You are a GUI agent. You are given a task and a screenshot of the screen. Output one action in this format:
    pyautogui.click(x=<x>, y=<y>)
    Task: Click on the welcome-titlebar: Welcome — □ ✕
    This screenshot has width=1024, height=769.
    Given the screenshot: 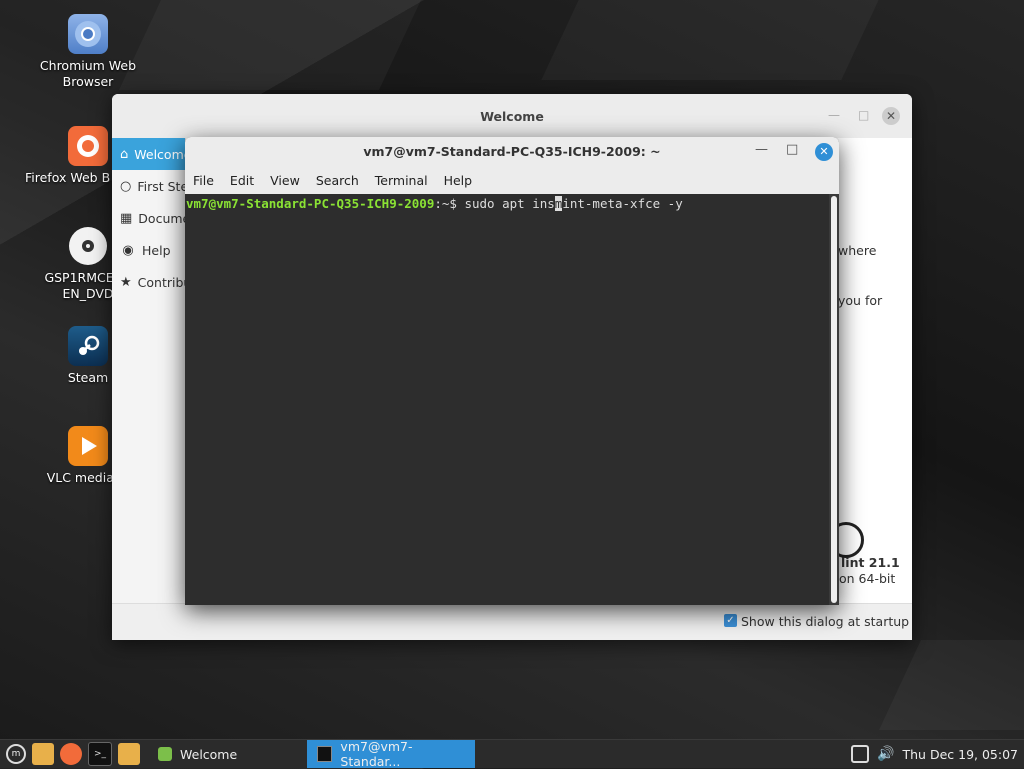 What is the action you would take?
    pyautogui.click(x=512, y=116)
    